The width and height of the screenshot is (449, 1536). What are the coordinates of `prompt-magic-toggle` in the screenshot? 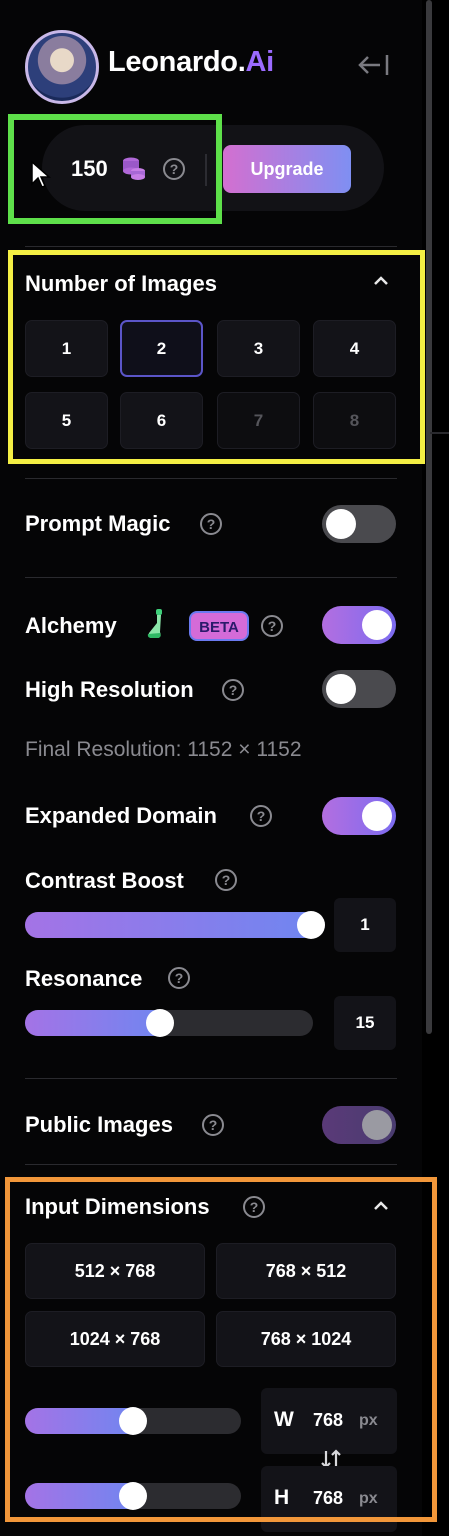 It's located at (359, 524).